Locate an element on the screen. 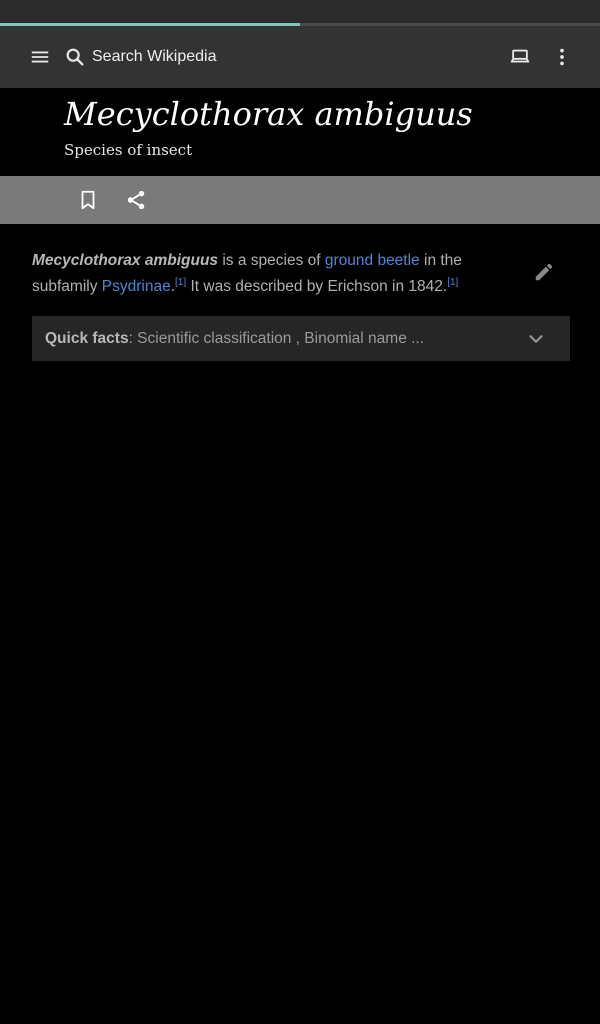 Image resolution: width=600 pixels, height=1024 pixels. lead-text: It was described by Erichson in 1842. is located at coordinates (317, 286).